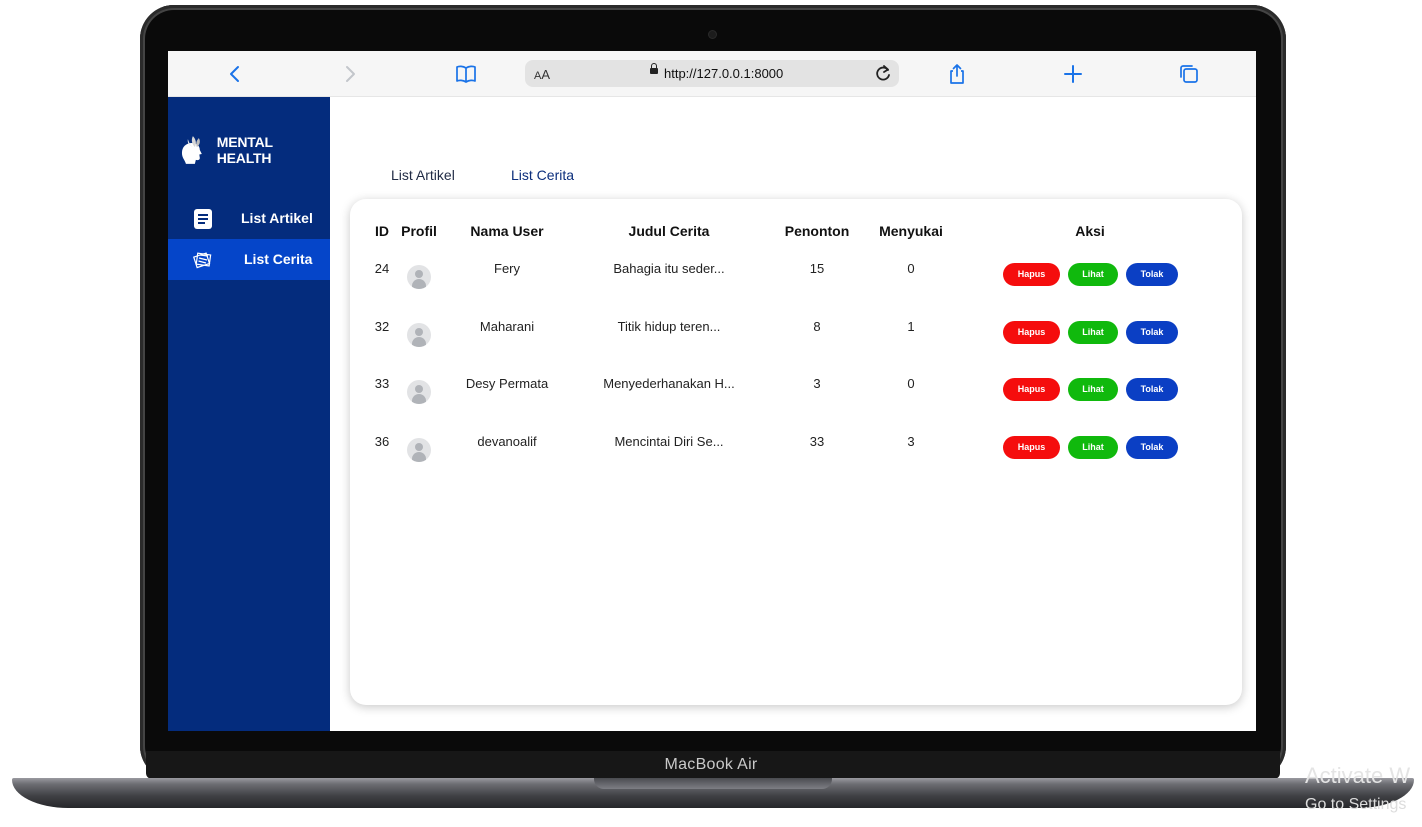 Image resolution: width=1422 pixels, height=827 pixels. What do you see at coordinates (911, 441) in the screenshot?
I see `cell-likes: 3` at bounding box center [911, 441].